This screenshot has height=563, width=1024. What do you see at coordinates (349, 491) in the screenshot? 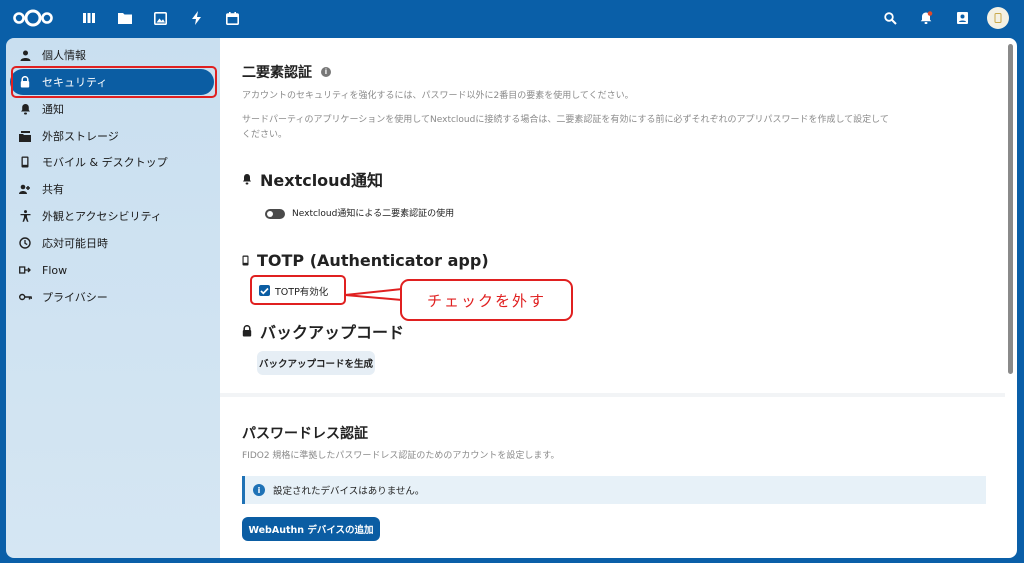
I see `no-devices-text: 設定されたデバイスはありません。` at bounding box center [349, 491].